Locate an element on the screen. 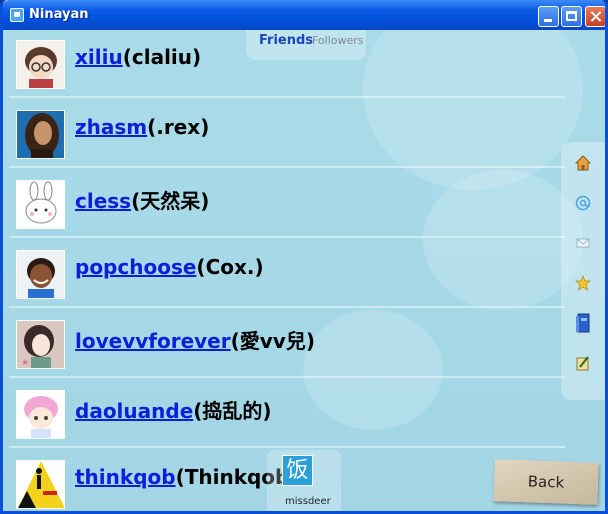  friend-display-name: (claliu) is located at coordinates (162, 57).